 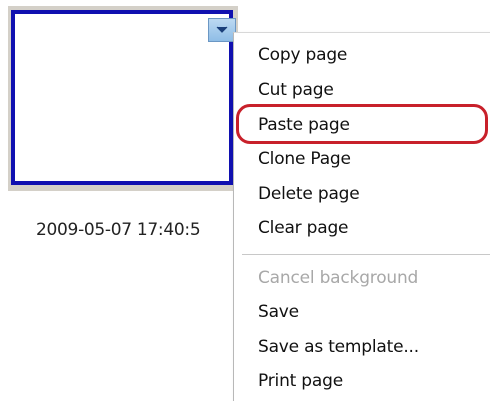 I want to click on menu-item-cut-page: Cut page, so click(x=296, y=90).